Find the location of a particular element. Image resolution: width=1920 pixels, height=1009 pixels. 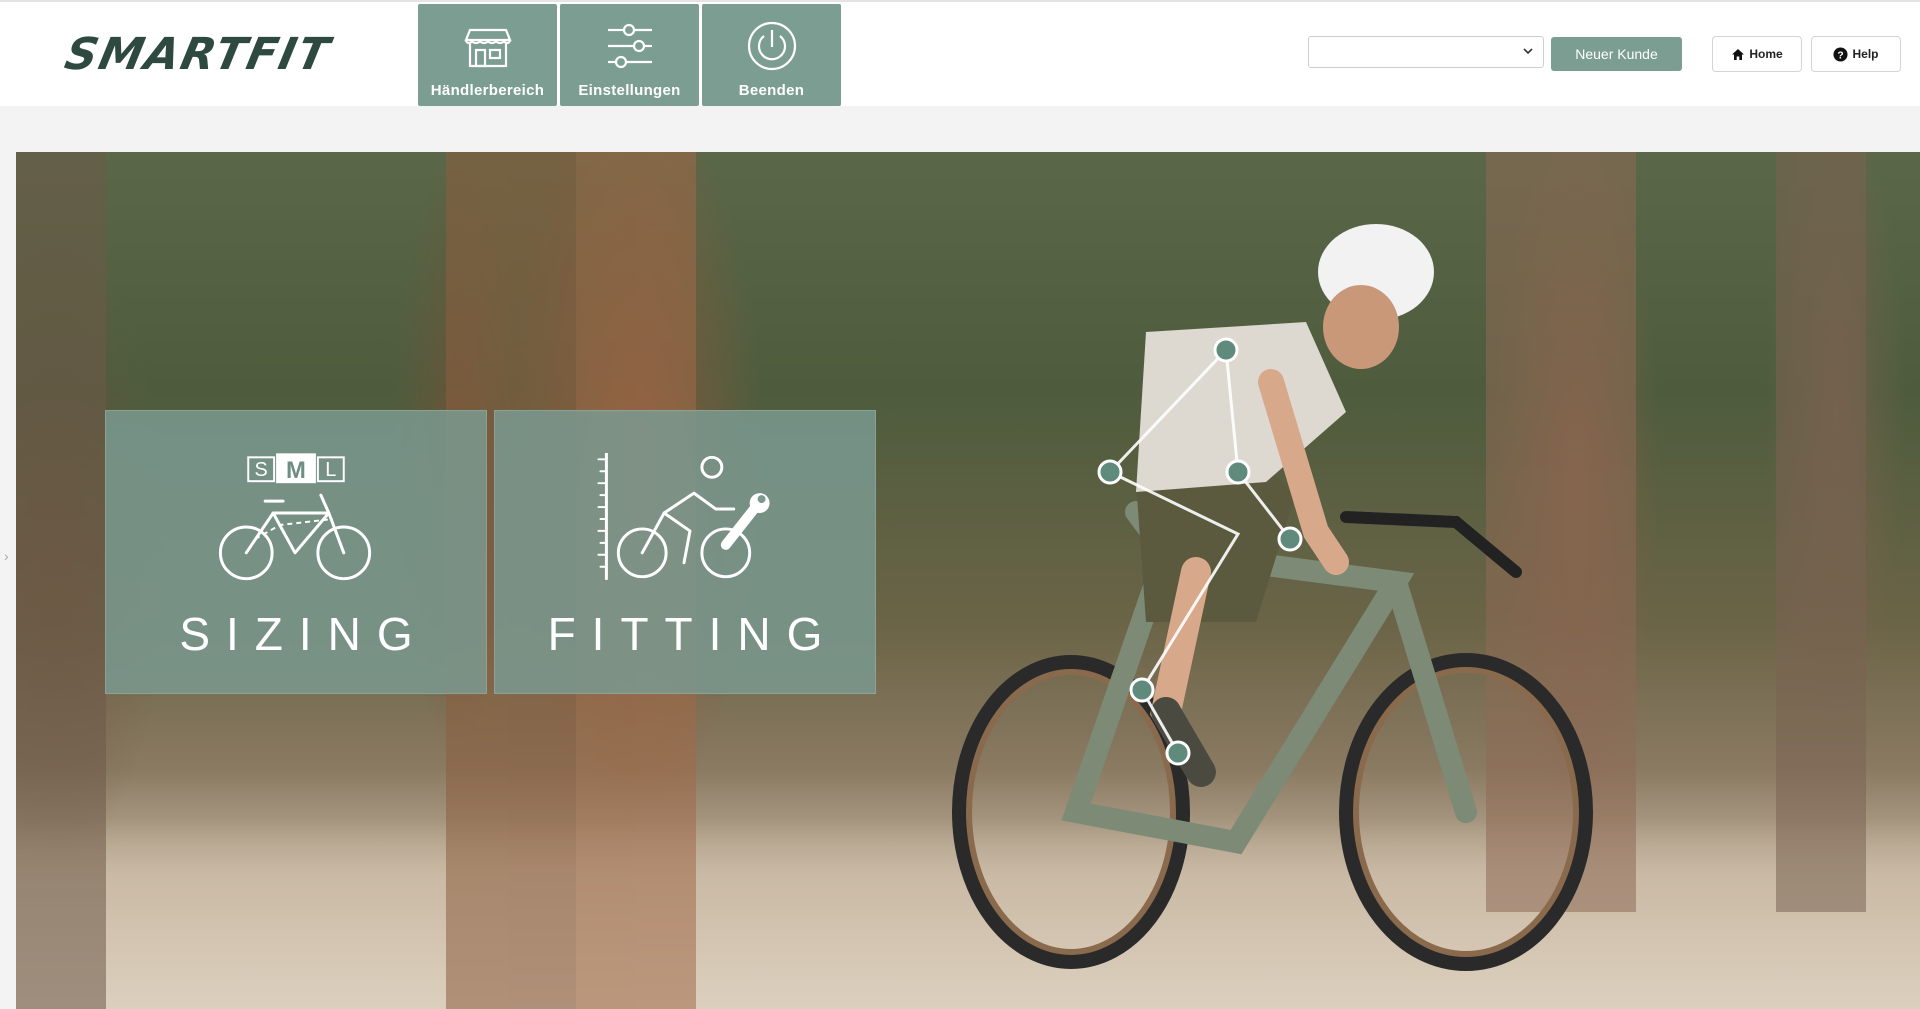

nav-einstellungen-button: Einstellungen is located at coordinates (629, 55).